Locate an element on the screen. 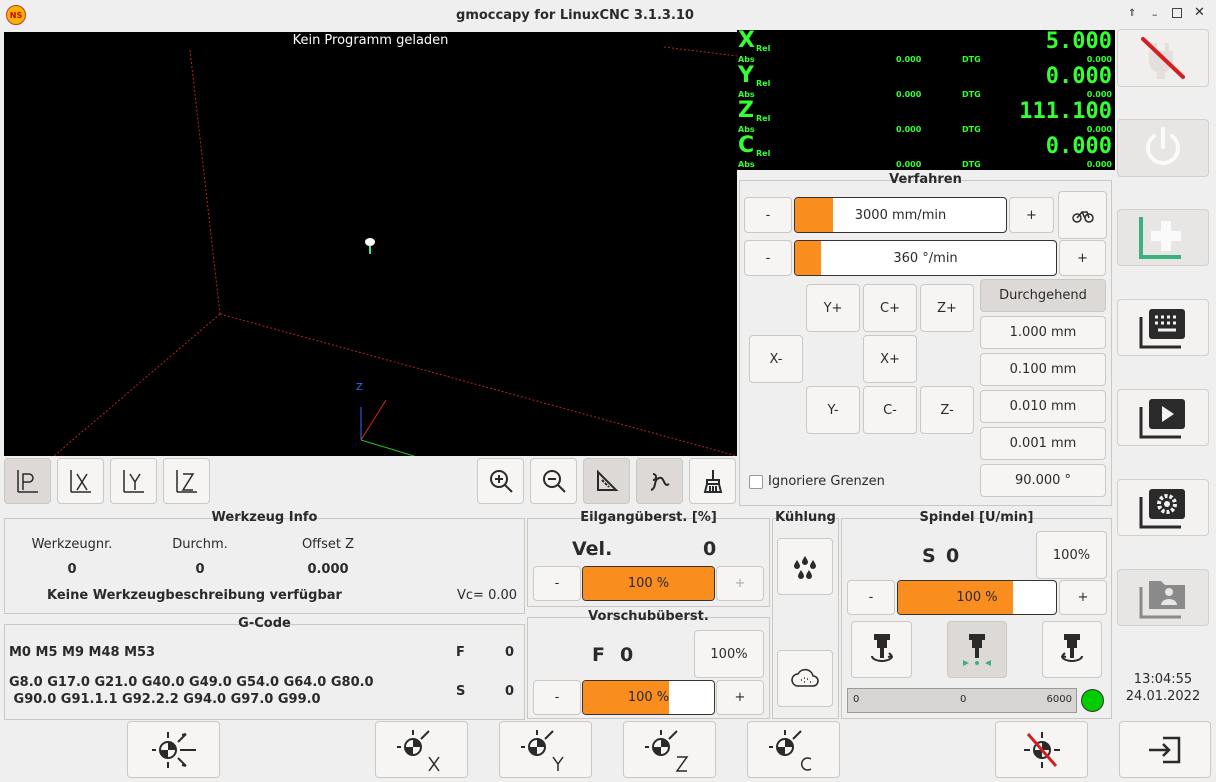 The width and height of the screenshot is (1216, 782). view-z-button is located at coordinates (186, 481).